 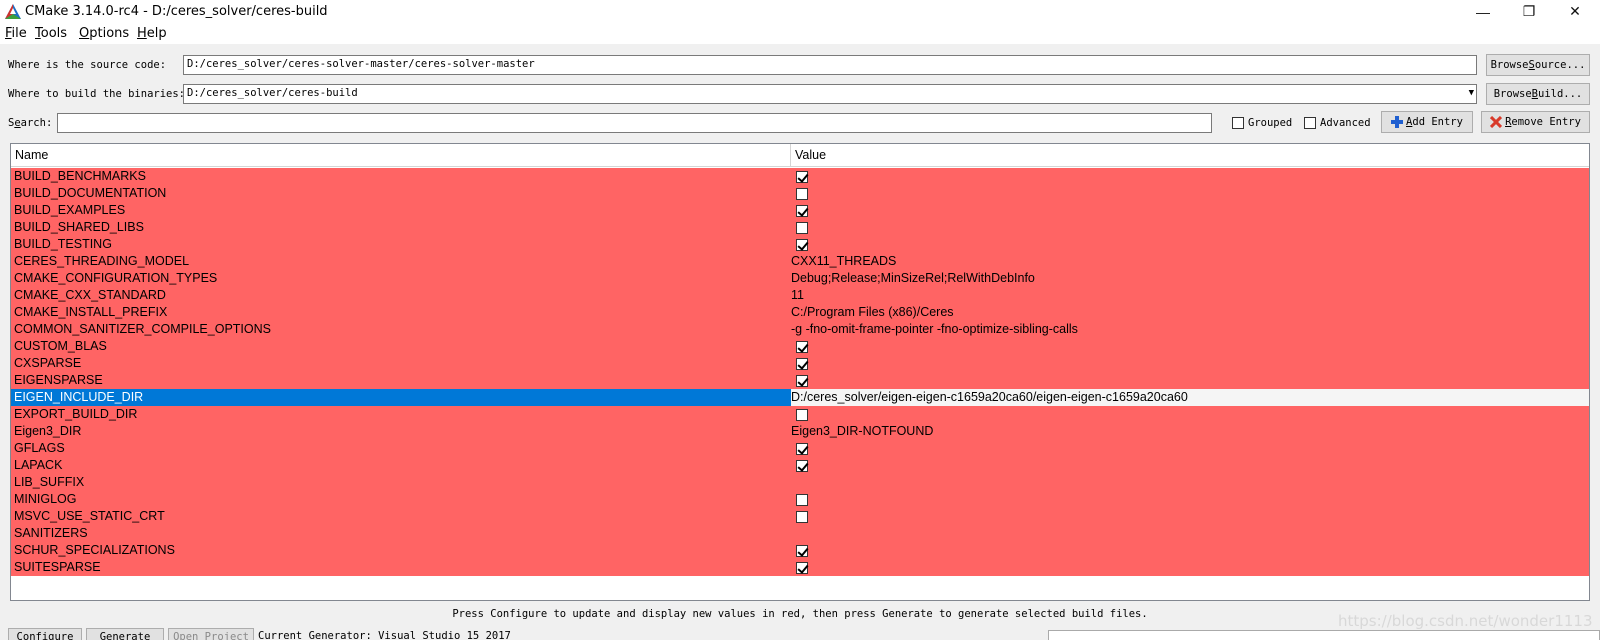 I want to click on table-row: SUITESPARSE, so click(x=800, y=567).